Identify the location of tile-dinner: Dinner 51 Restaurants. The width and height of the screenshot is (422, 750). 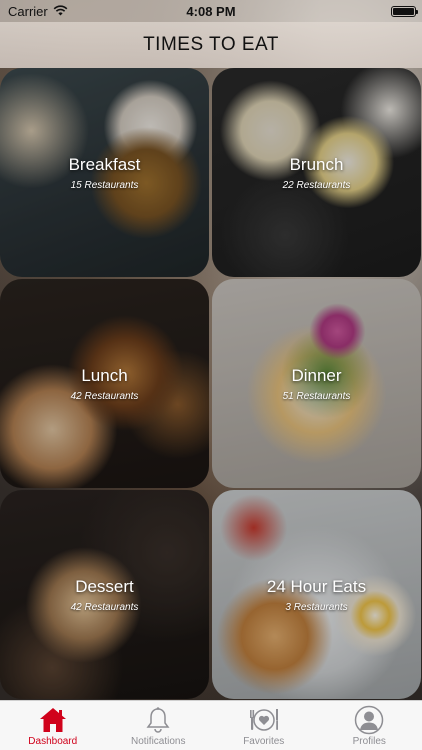
(316, 383).